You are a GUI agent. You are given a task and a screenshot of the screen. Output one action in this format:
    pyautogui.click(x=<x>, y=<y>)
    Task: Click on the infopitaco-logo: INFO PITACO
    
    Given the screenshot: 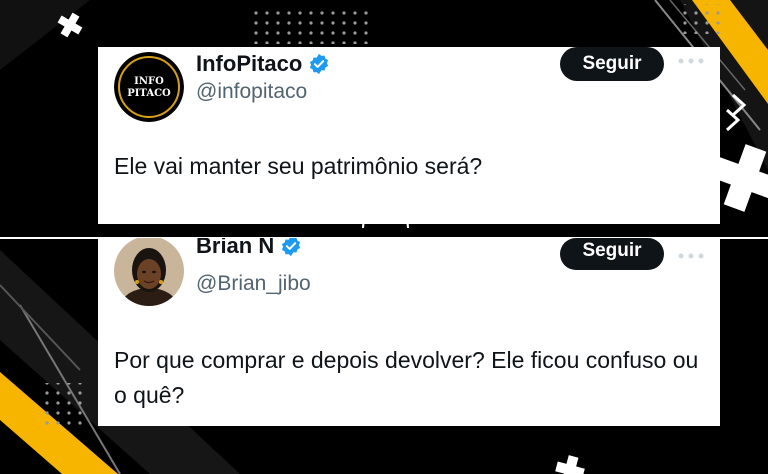 What is the action you would take?
    pyautogui.click(x=149, y=87)
    